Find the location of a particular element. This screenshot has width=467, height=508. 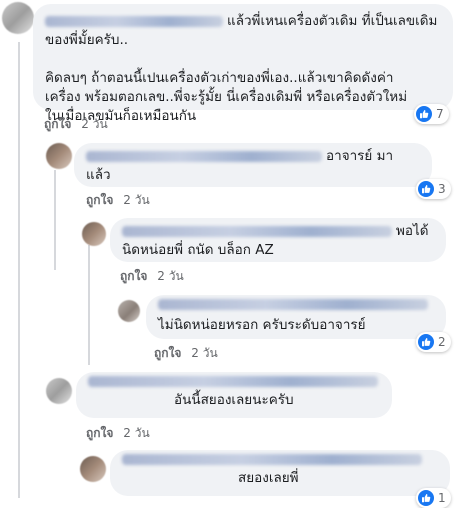

reaction-count-value: 2 is located at coordinates (442, 342).